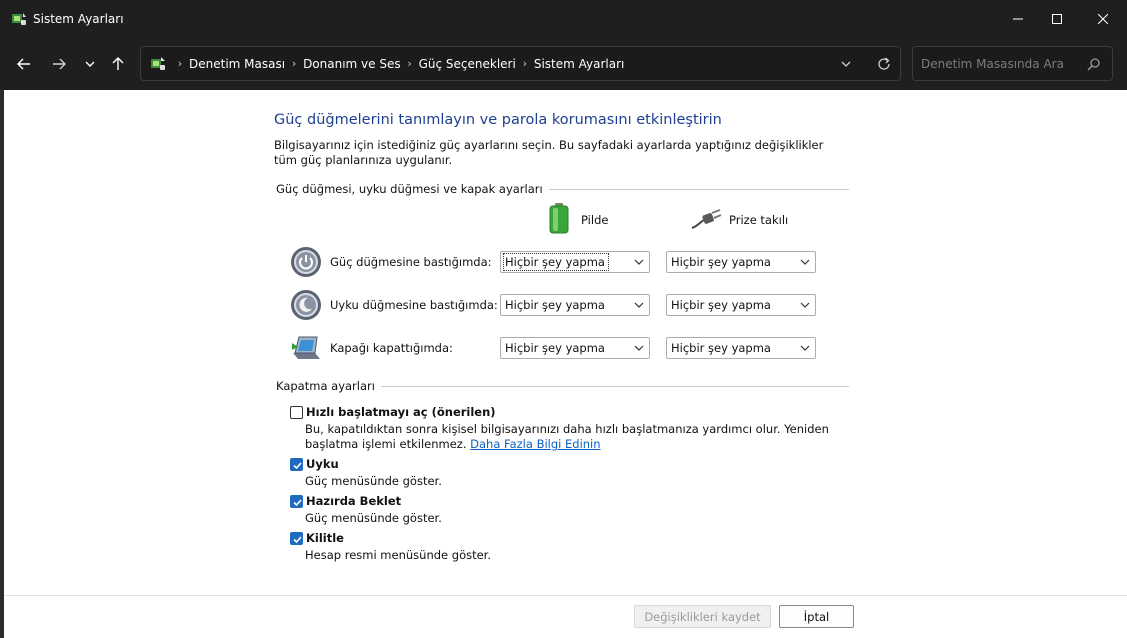 The width and height of the screenshot is (1127, 638). What do you see at coordinates (1094, 65) in the screenshot?
I see `search-icon` at bounding box center [1094, 65].